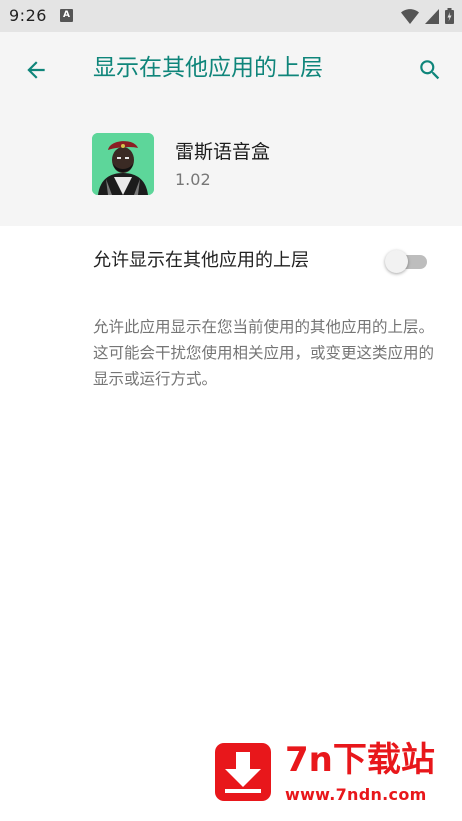 The height and width of the screenshot is (821, 462). I want to click on switch-thumb, so click(396, 261).